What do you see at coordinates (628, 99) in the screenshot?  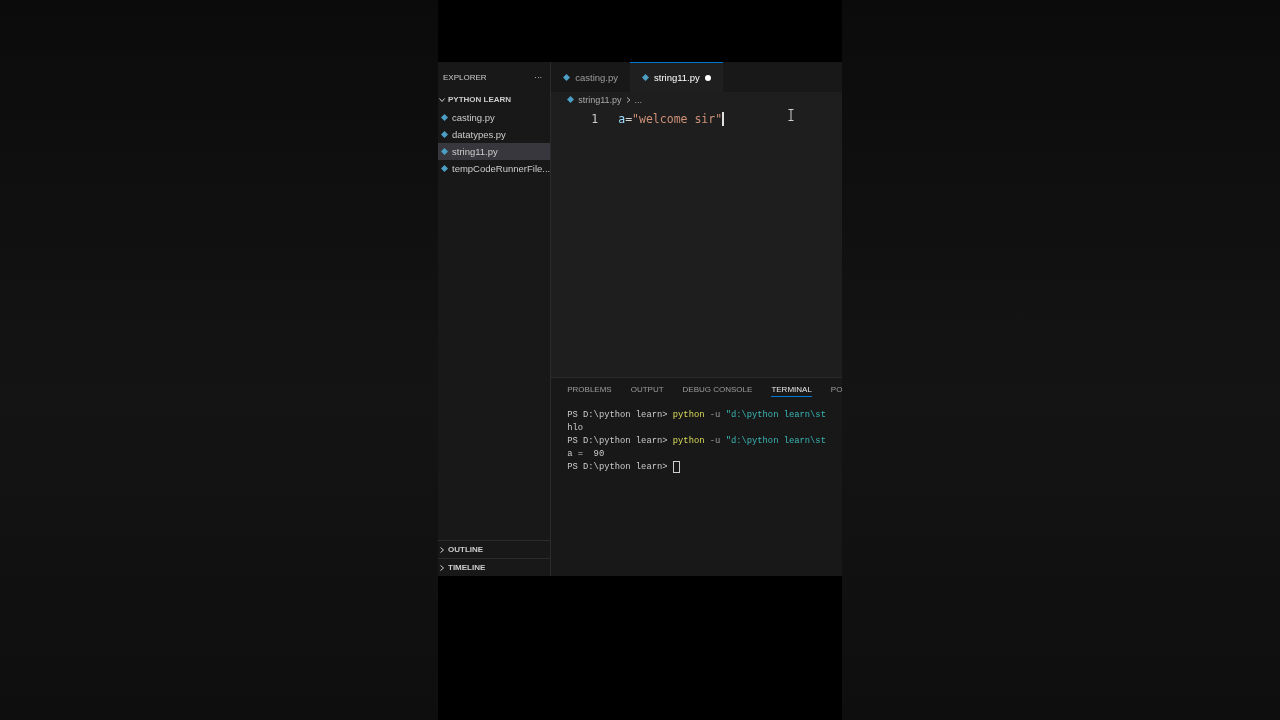 I see `chevron-right-icon` at bounding box center [628, 99].